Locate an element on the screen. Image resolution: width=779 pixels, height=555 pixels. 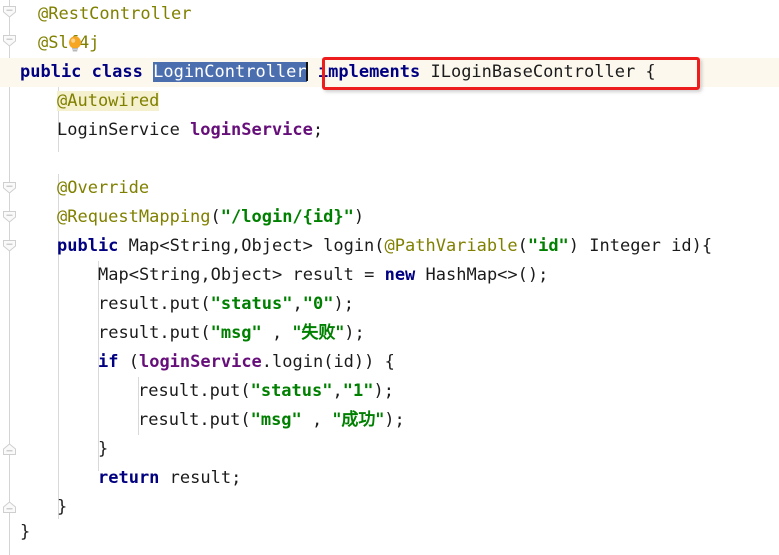
token-kw: return is located at coordinates (129, 478).